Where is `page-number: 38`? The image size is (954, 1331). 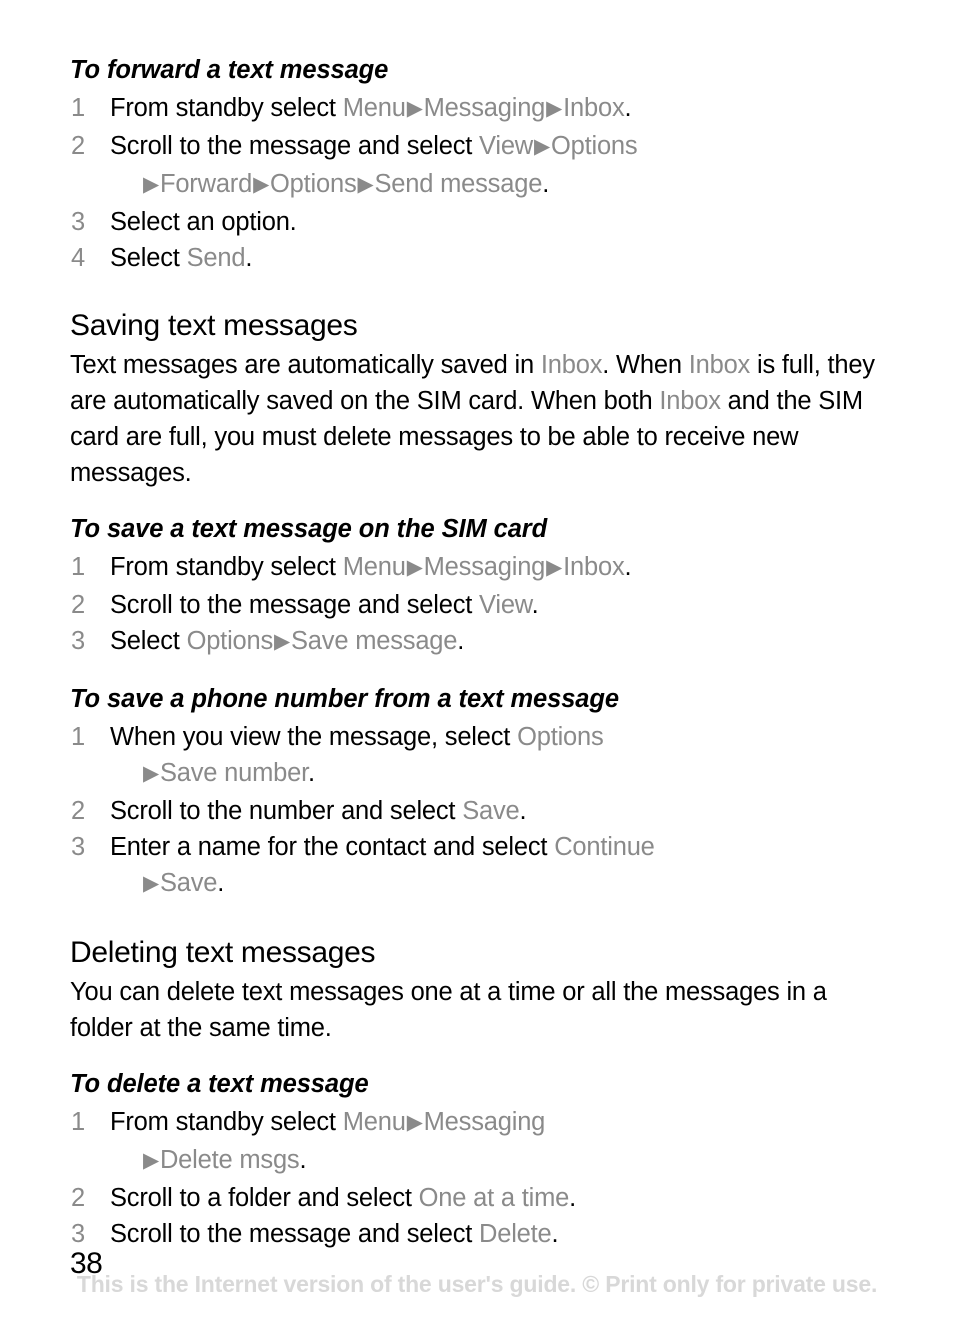
page-number: 38 is located at coordinates (86, 1263).